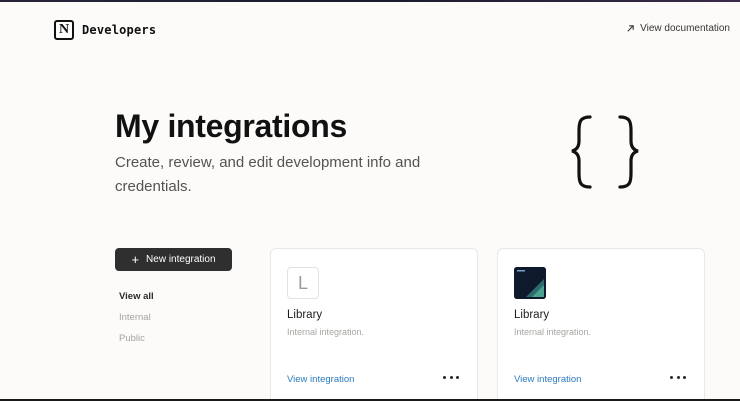 The image size is (740, 401). I want to click on top-accent-strip, so click(370, 1).